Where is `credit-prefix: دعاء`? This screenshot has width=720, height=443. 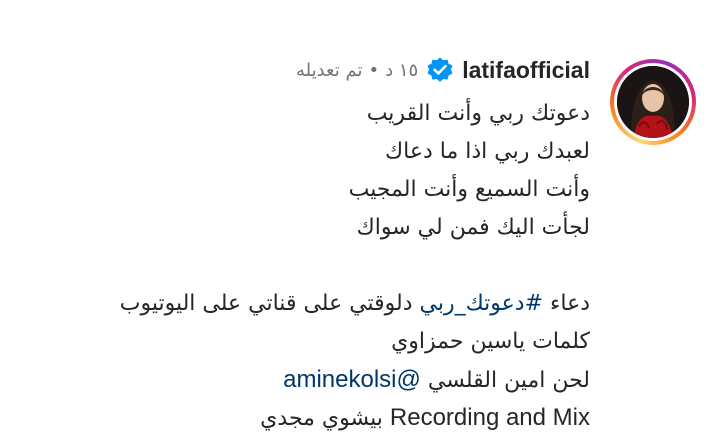 credit-prefix: دعاء is located at coordinates (566, 303).